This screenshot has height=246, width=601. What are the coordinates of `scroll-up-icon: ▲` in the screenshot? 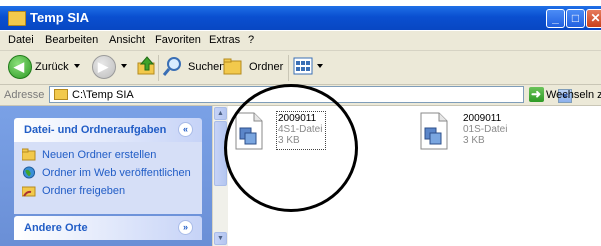 It's located at (220, 113).